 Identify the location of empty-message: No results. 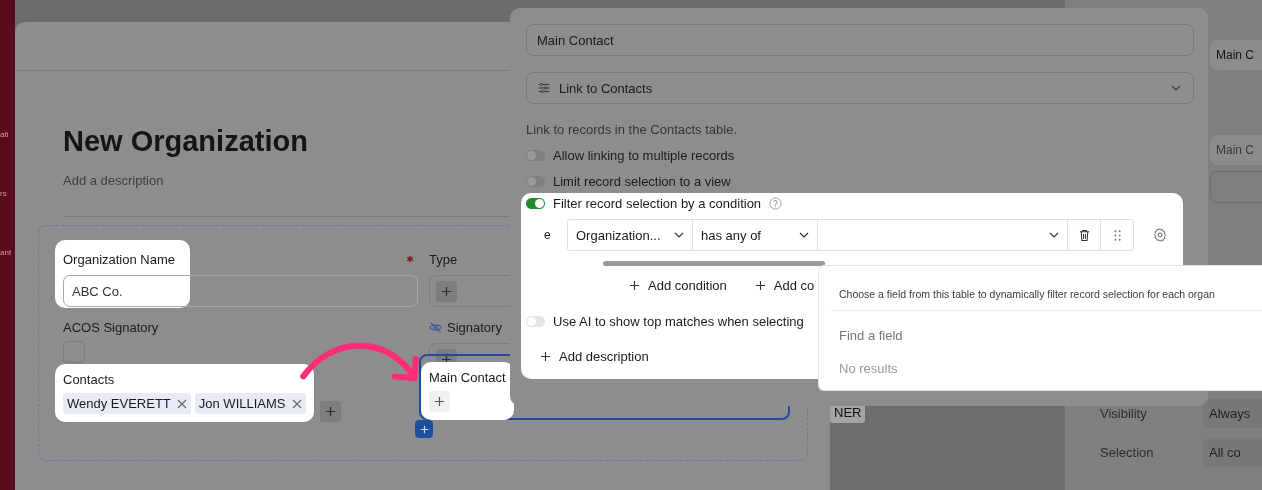
(868, 368).